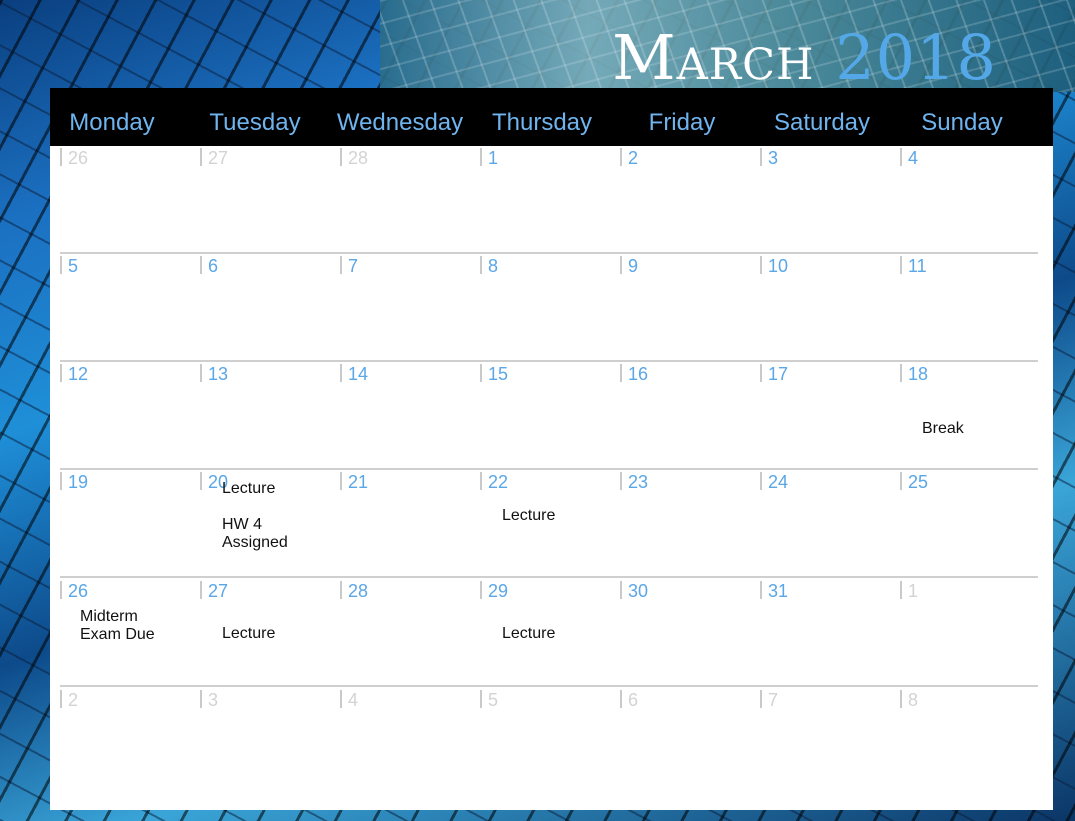  Describe the element at coordinates (820, 308) in the screenshot. I see `day-cell: 10` at that location.